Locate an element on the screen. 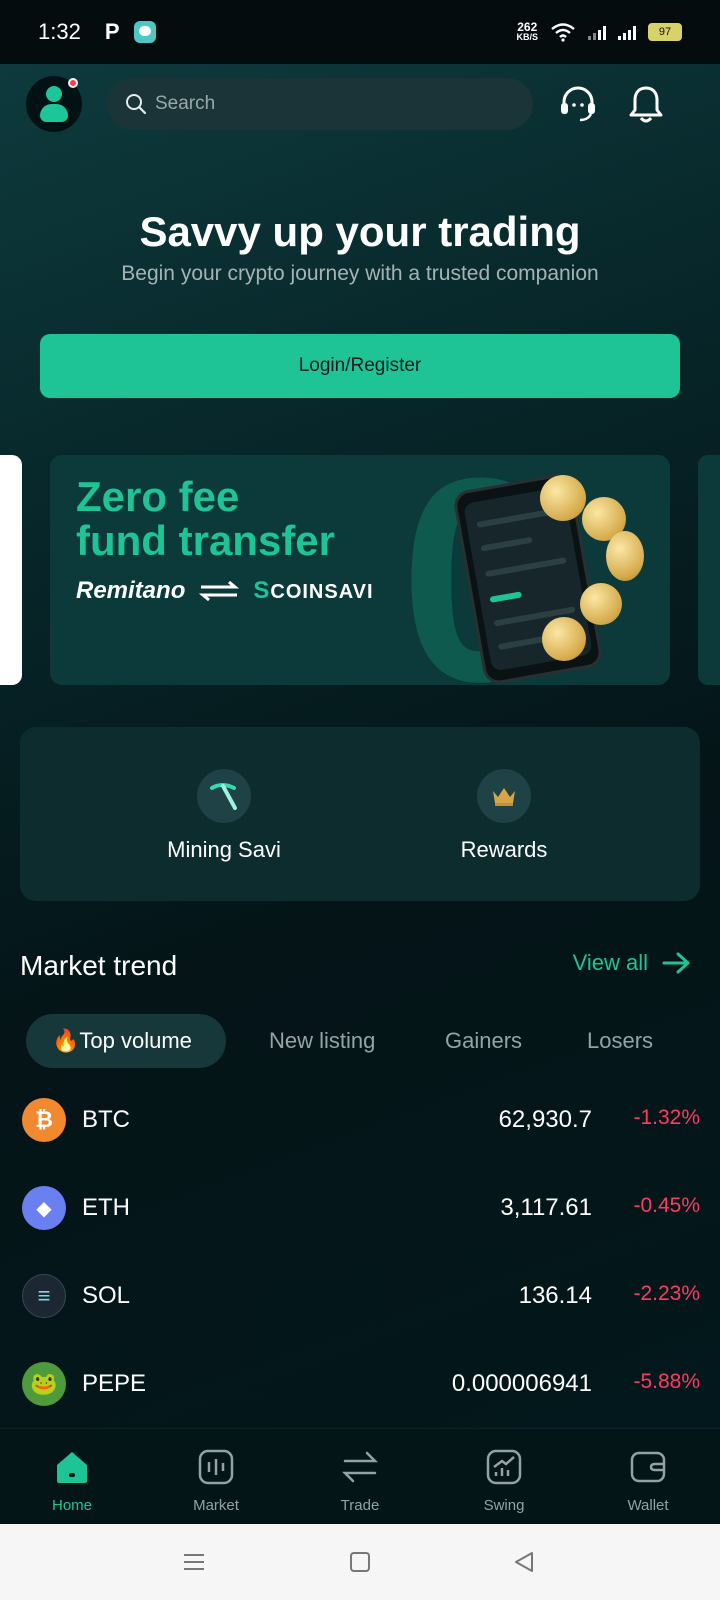  support-button is located at coordinates (578, 104).